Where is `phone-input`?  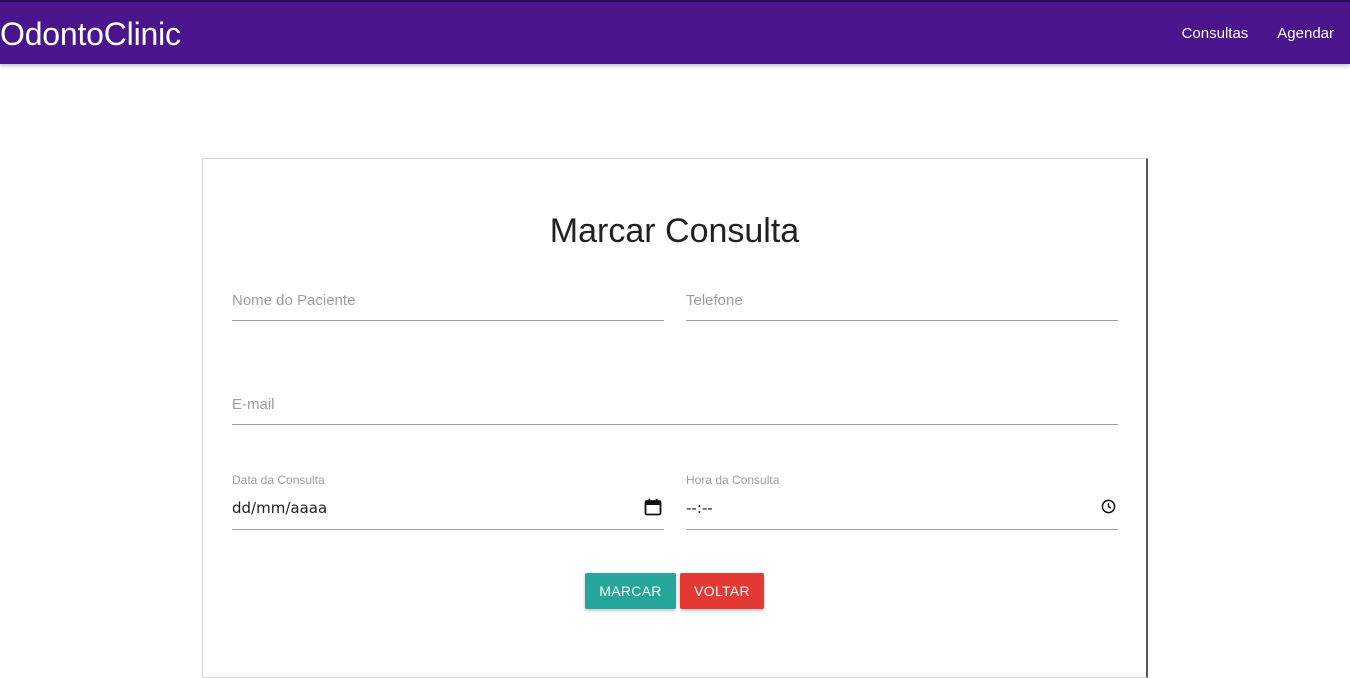 phone-input is located at coordinates (902, 300).